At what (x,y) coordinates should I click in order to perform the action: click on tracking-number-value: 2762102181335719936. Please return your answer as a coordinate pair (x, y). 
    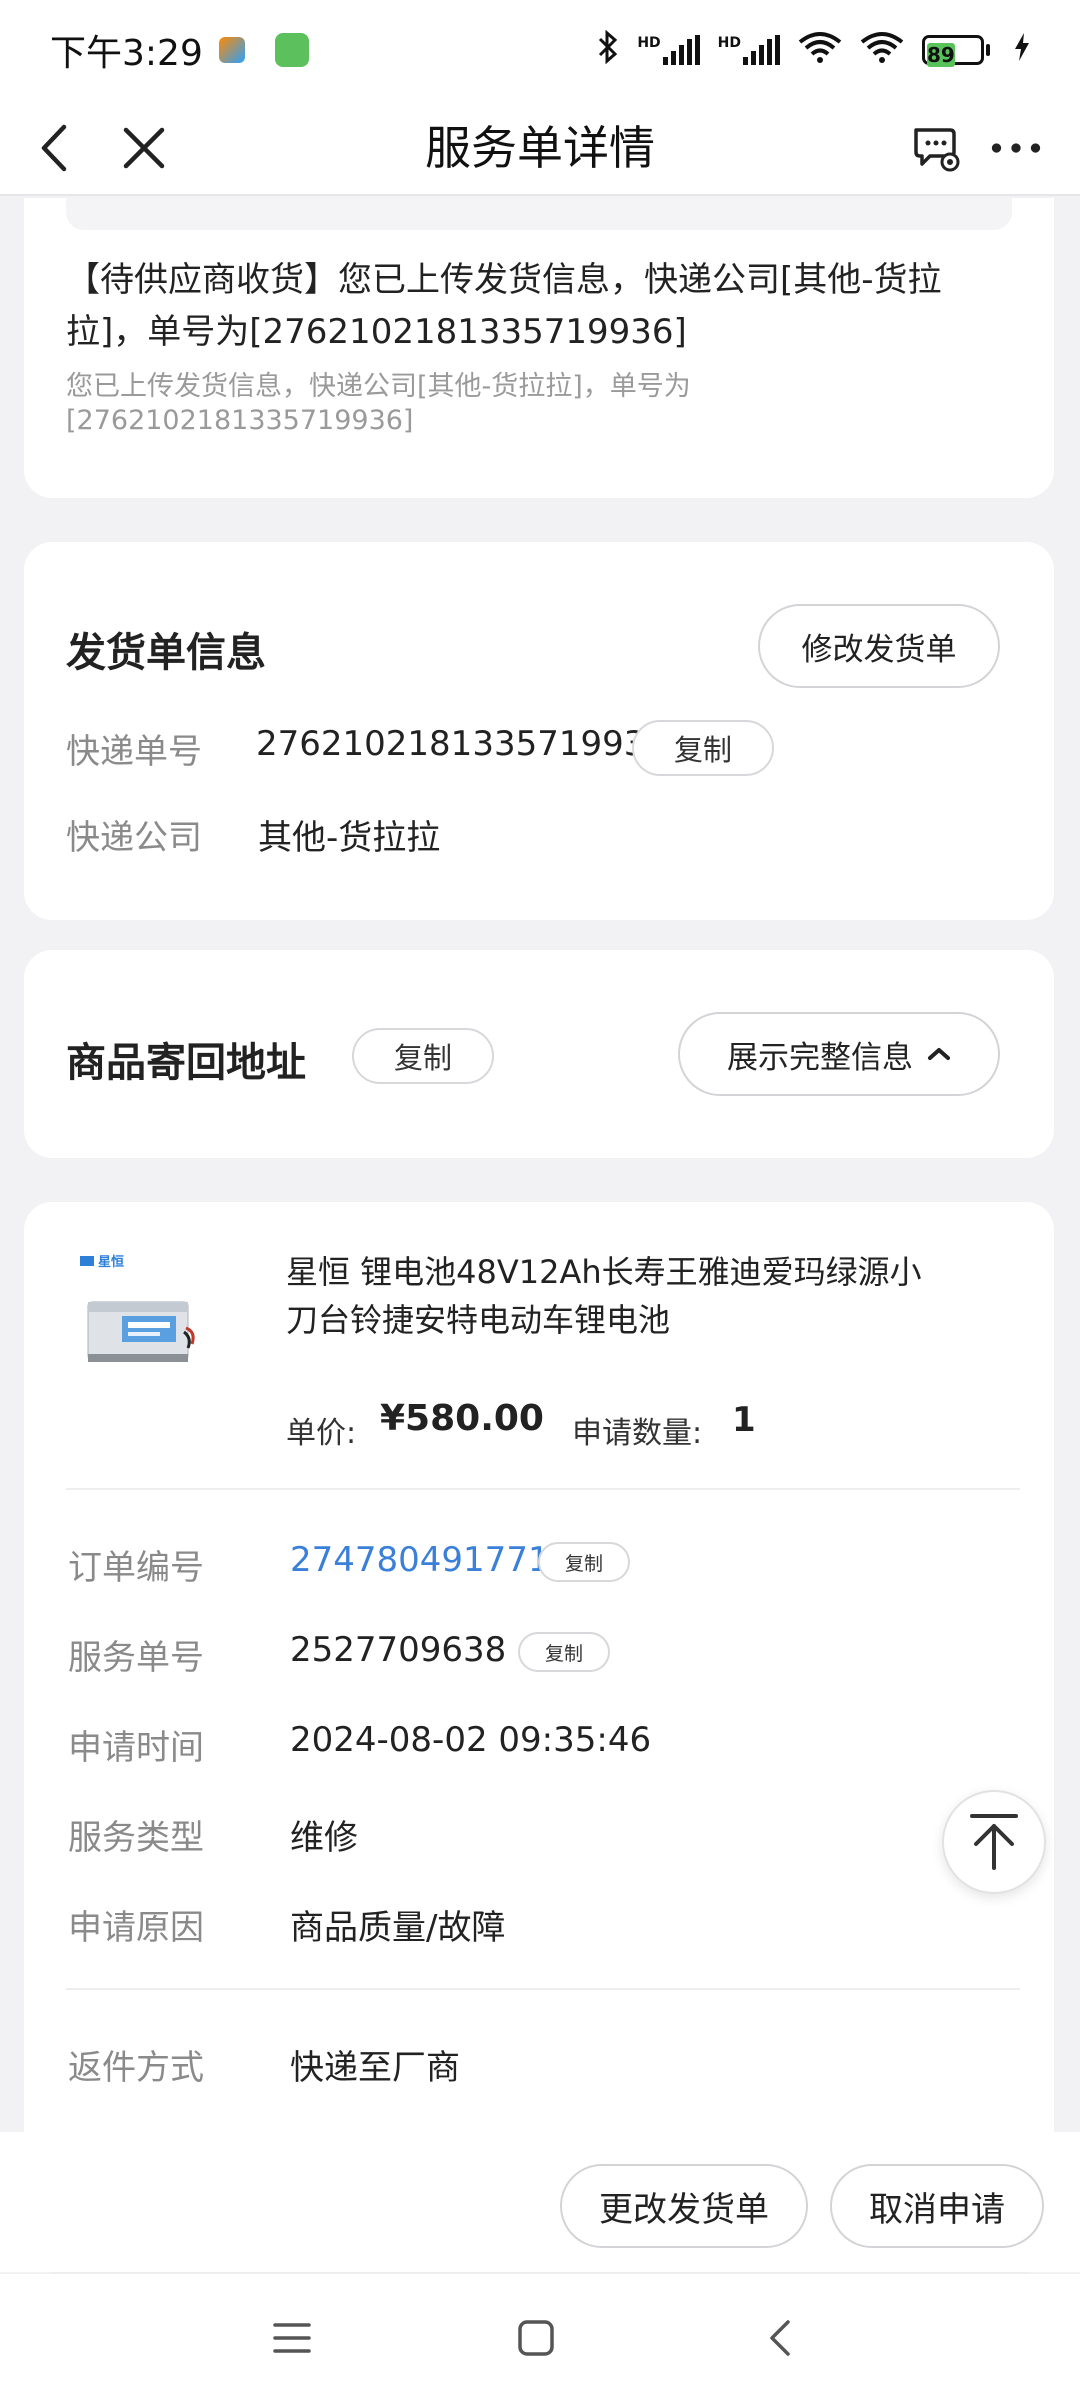
    Looking at the image, I should click on (462, 744).